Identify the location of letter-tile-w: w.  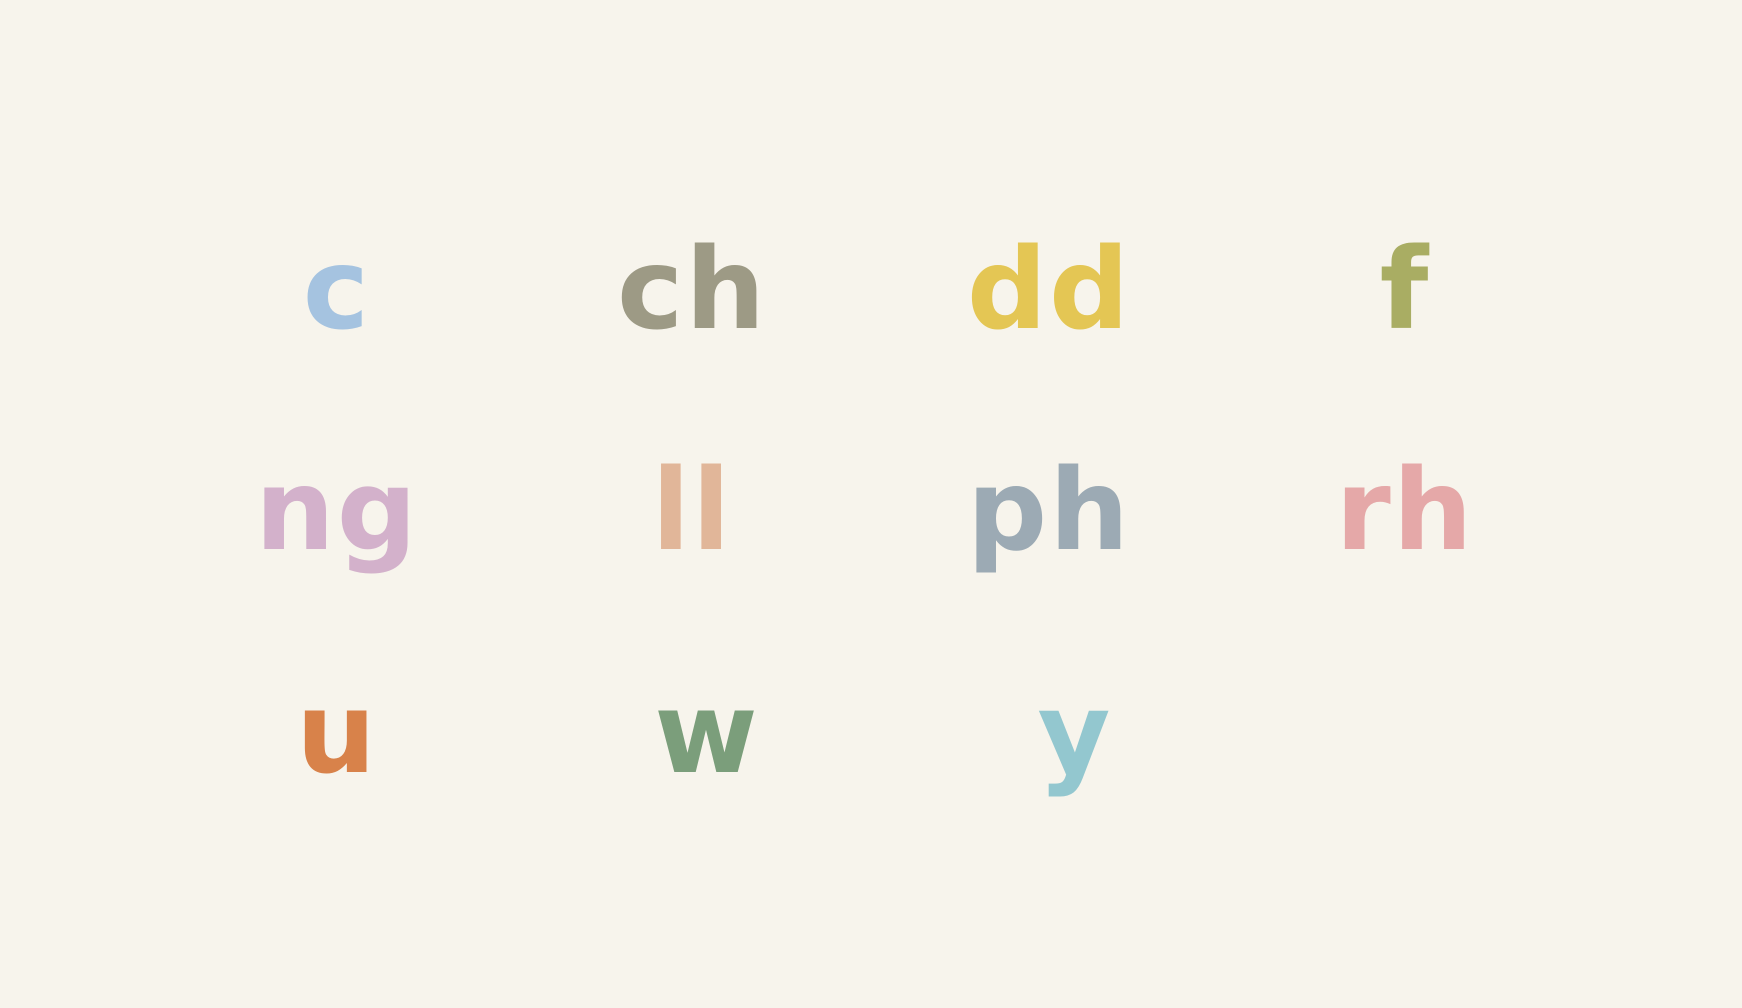
(707, 734).